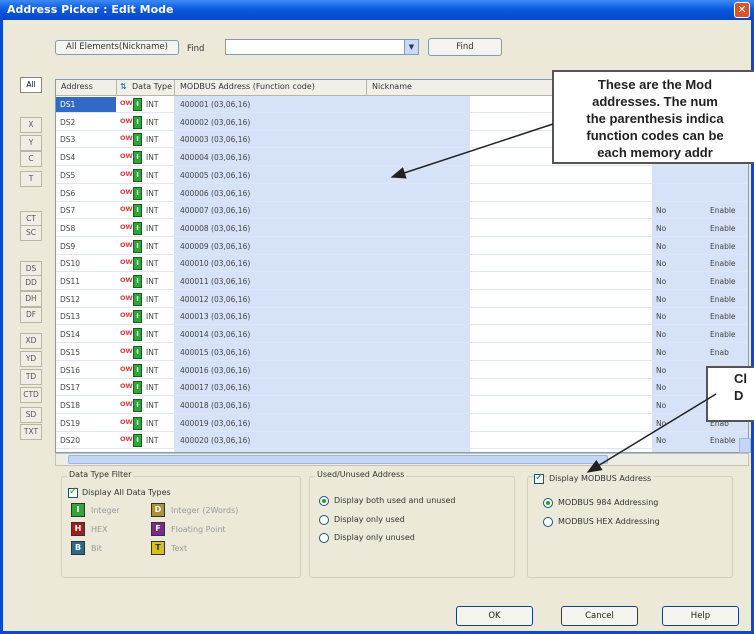 This screenshot has width=754, height=634. What do you see at coordinates (31, 159) in the screenshot?
I see `tab-c: C` at bounding box center [31, 159].